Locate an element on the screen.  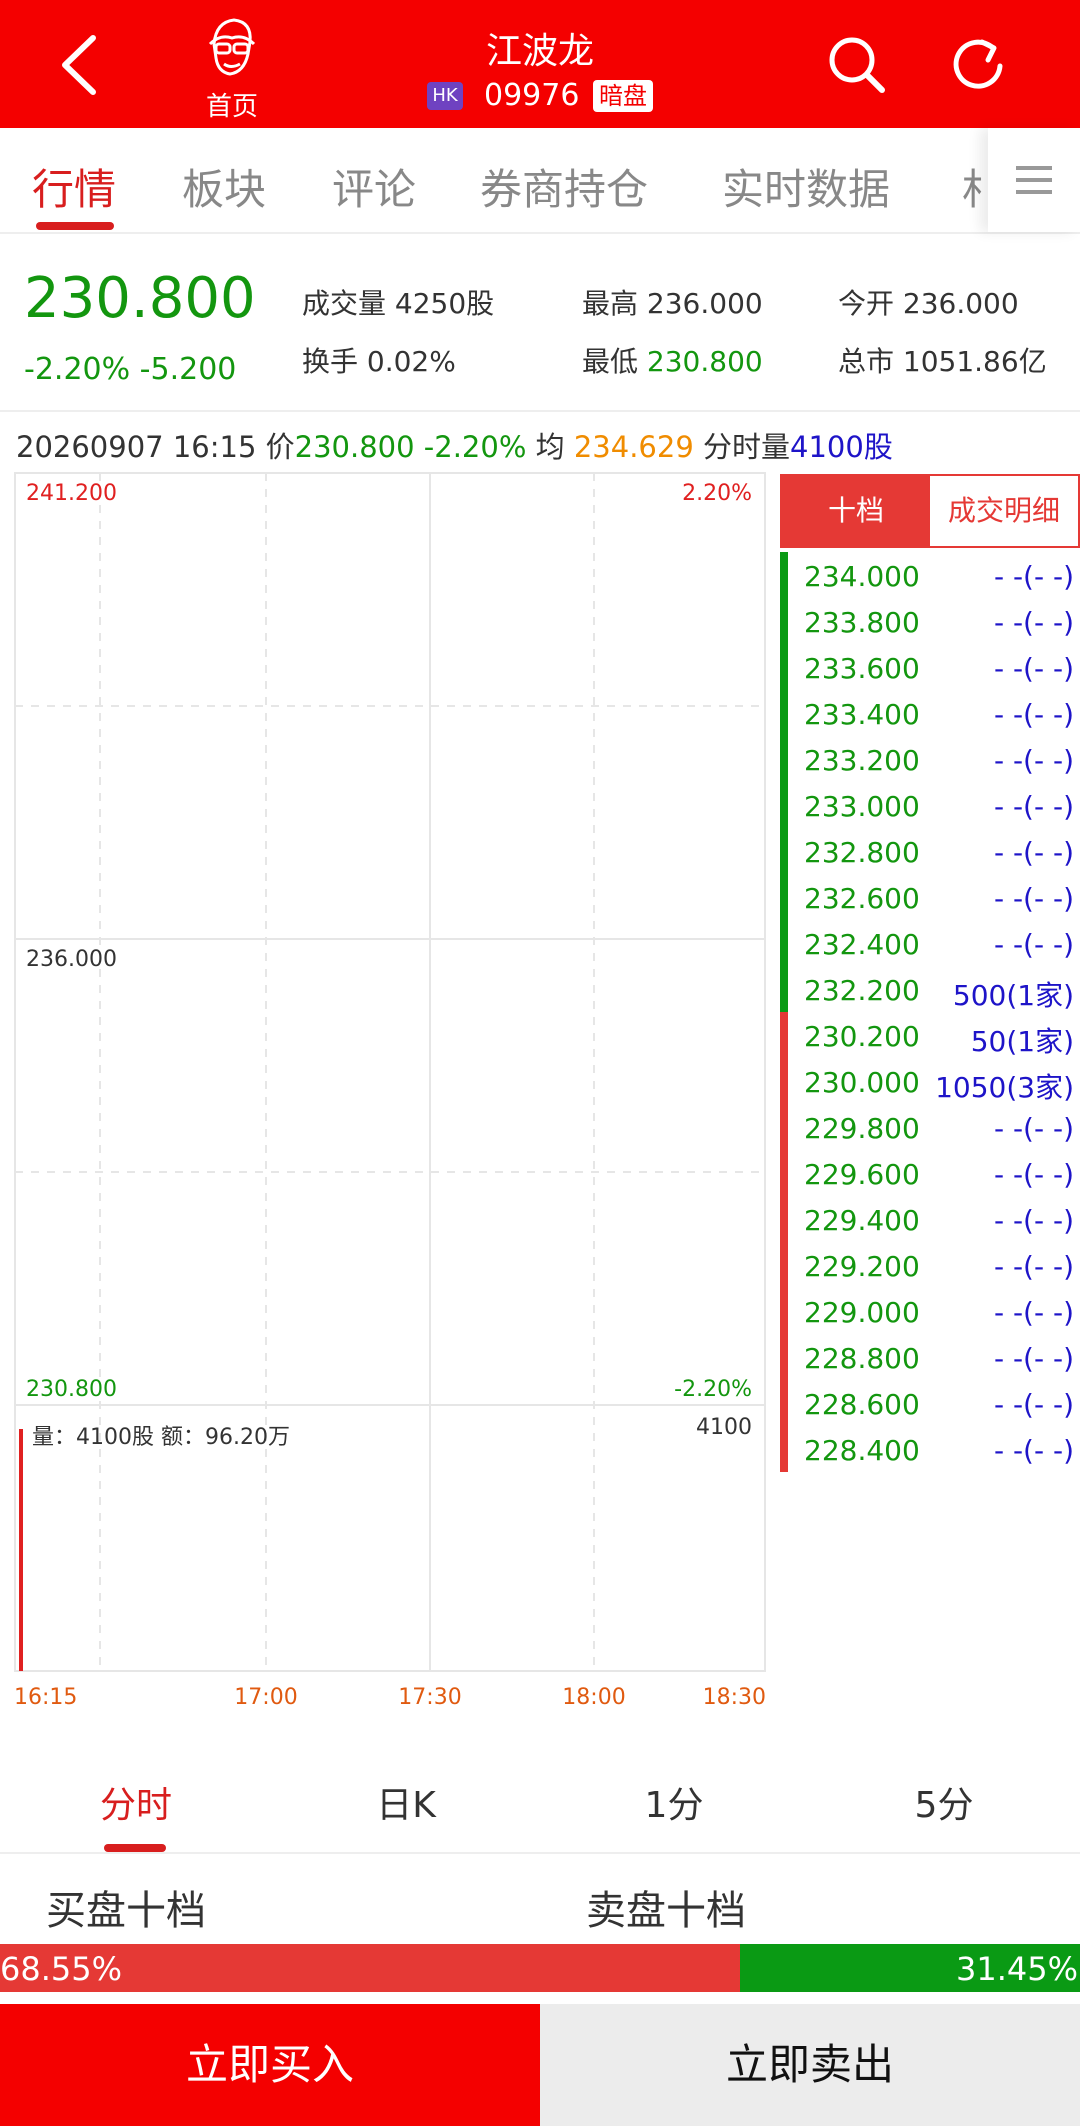
bid-level-row: 229.400 - -(- -) is located at coordinates (930, 1219).